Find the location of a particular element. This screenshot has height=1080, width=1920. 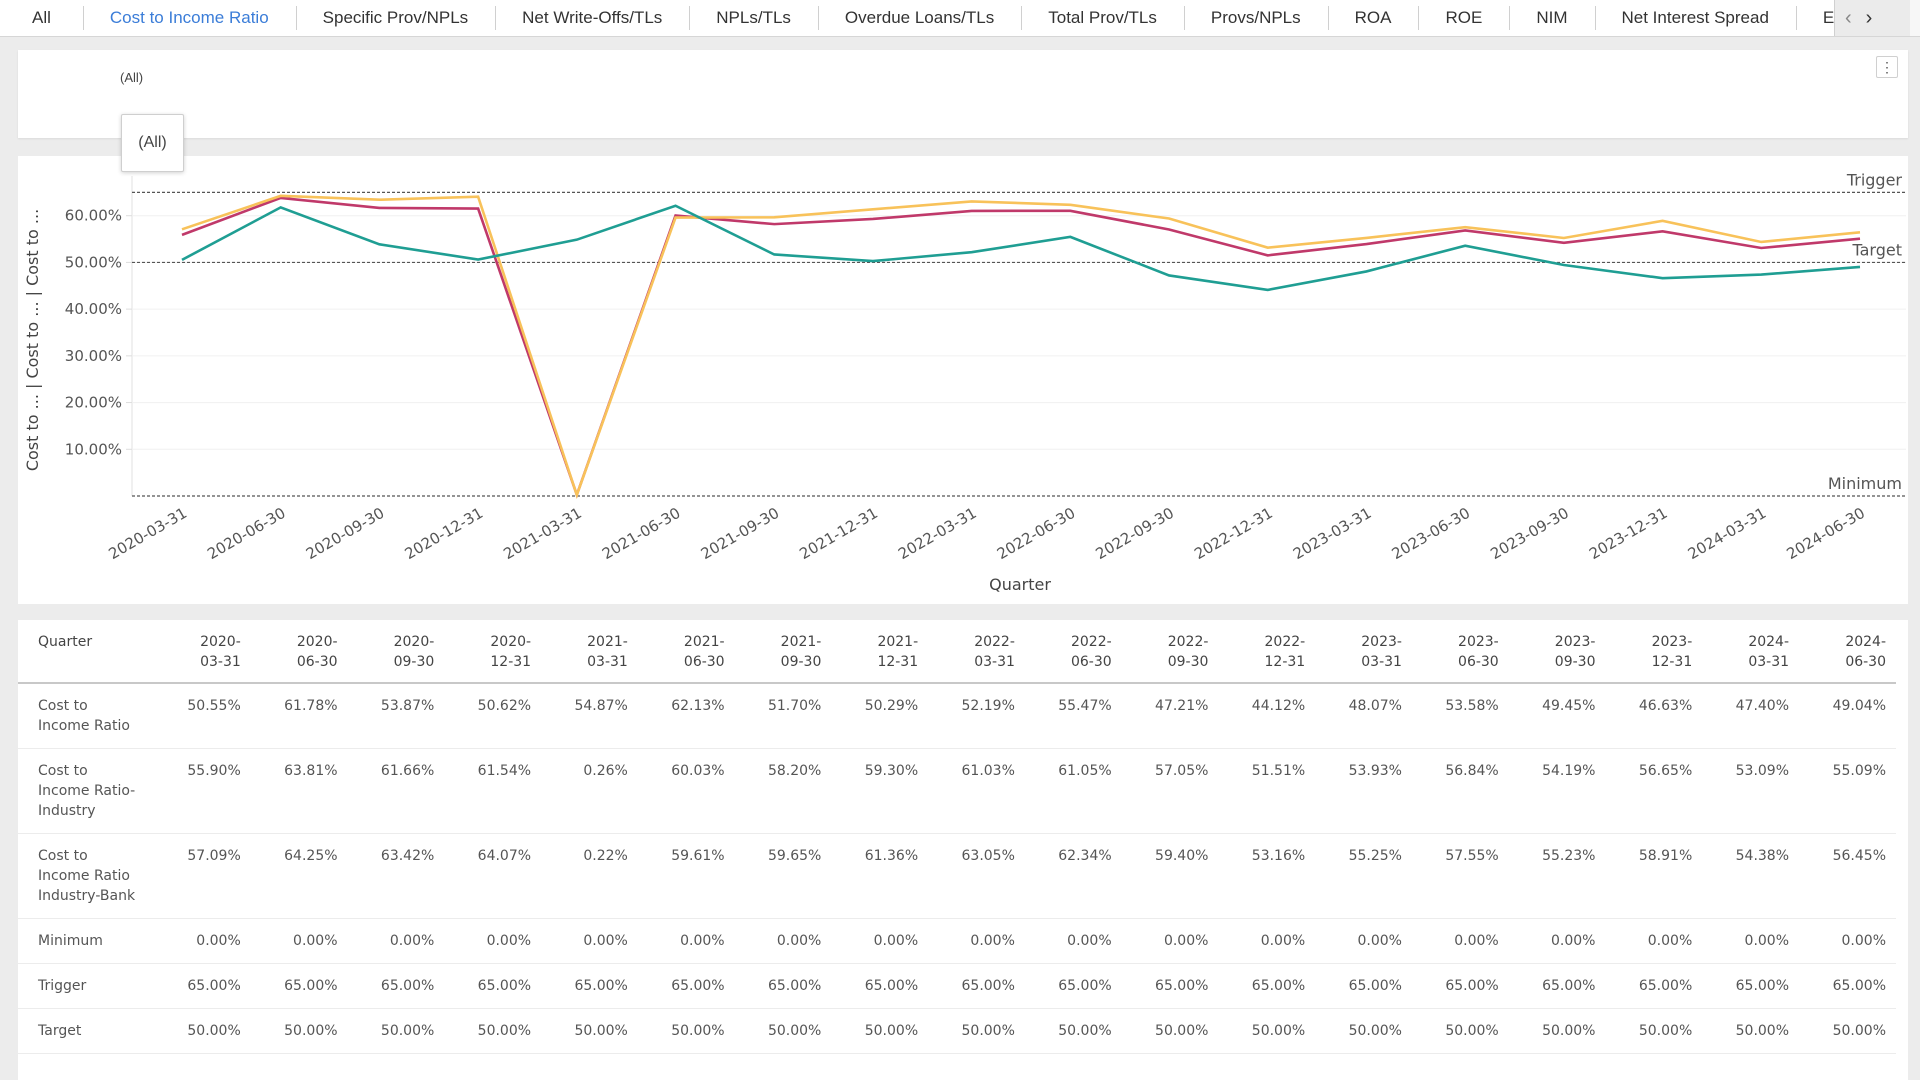

x-axis-title: Quarter is located at coordinates (1020, 584).